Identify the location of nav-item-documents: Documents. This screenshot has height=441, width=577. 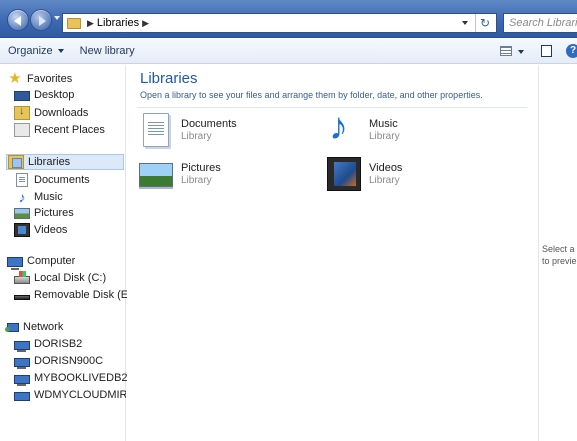
(52, 180).